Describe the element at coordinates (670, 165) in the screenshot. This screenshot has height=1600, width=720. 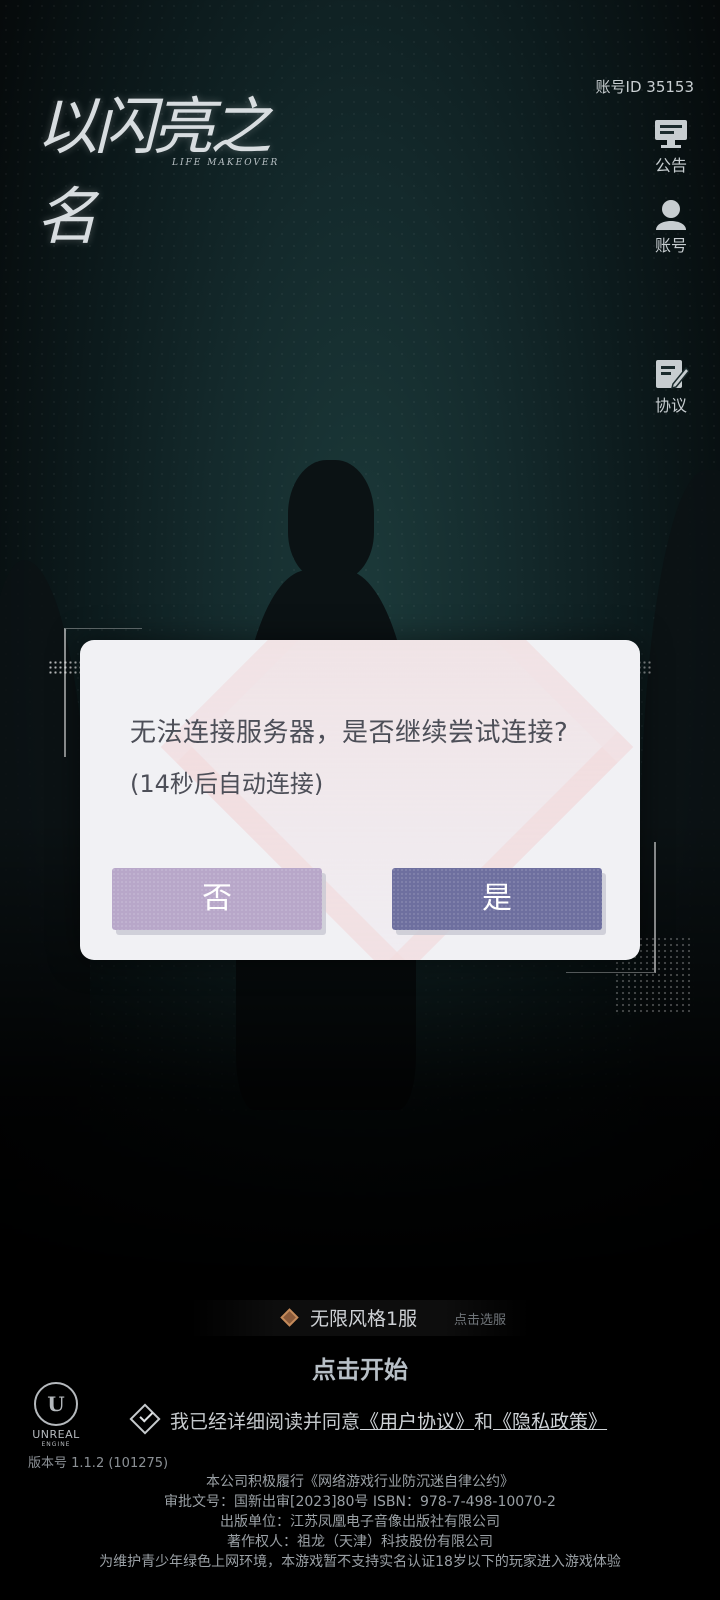
I see `announcement-label: 公告` at that location.